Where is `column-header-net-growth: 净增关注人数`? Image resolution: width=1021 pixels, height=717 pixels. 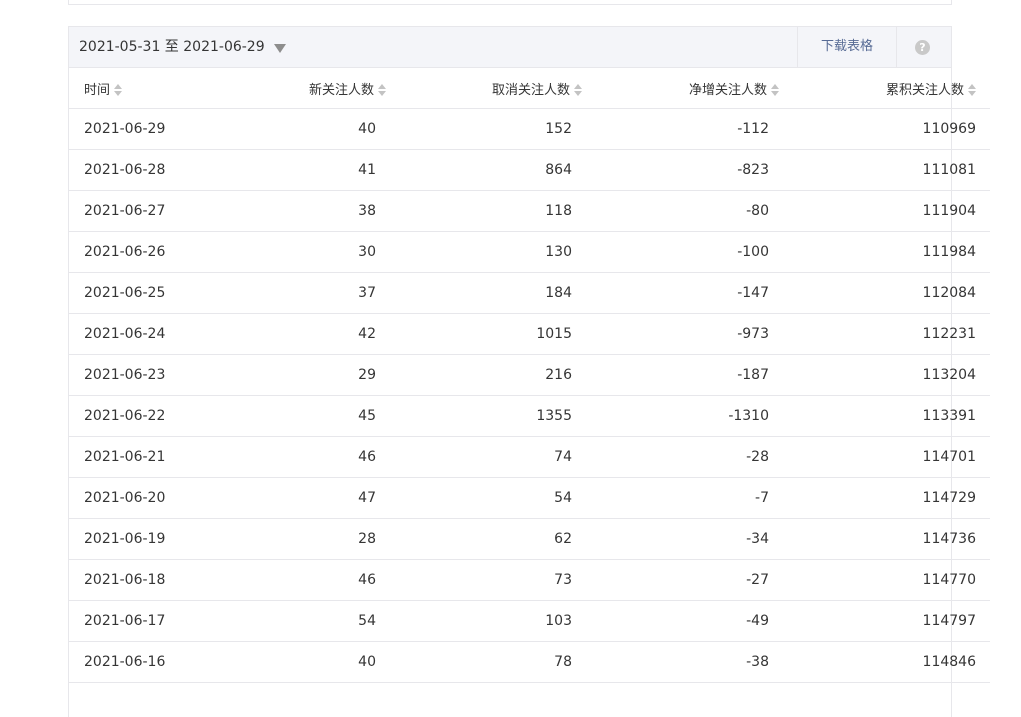
column-header-net-growth: 净增关注人数 is located at coordinates (690, 88).